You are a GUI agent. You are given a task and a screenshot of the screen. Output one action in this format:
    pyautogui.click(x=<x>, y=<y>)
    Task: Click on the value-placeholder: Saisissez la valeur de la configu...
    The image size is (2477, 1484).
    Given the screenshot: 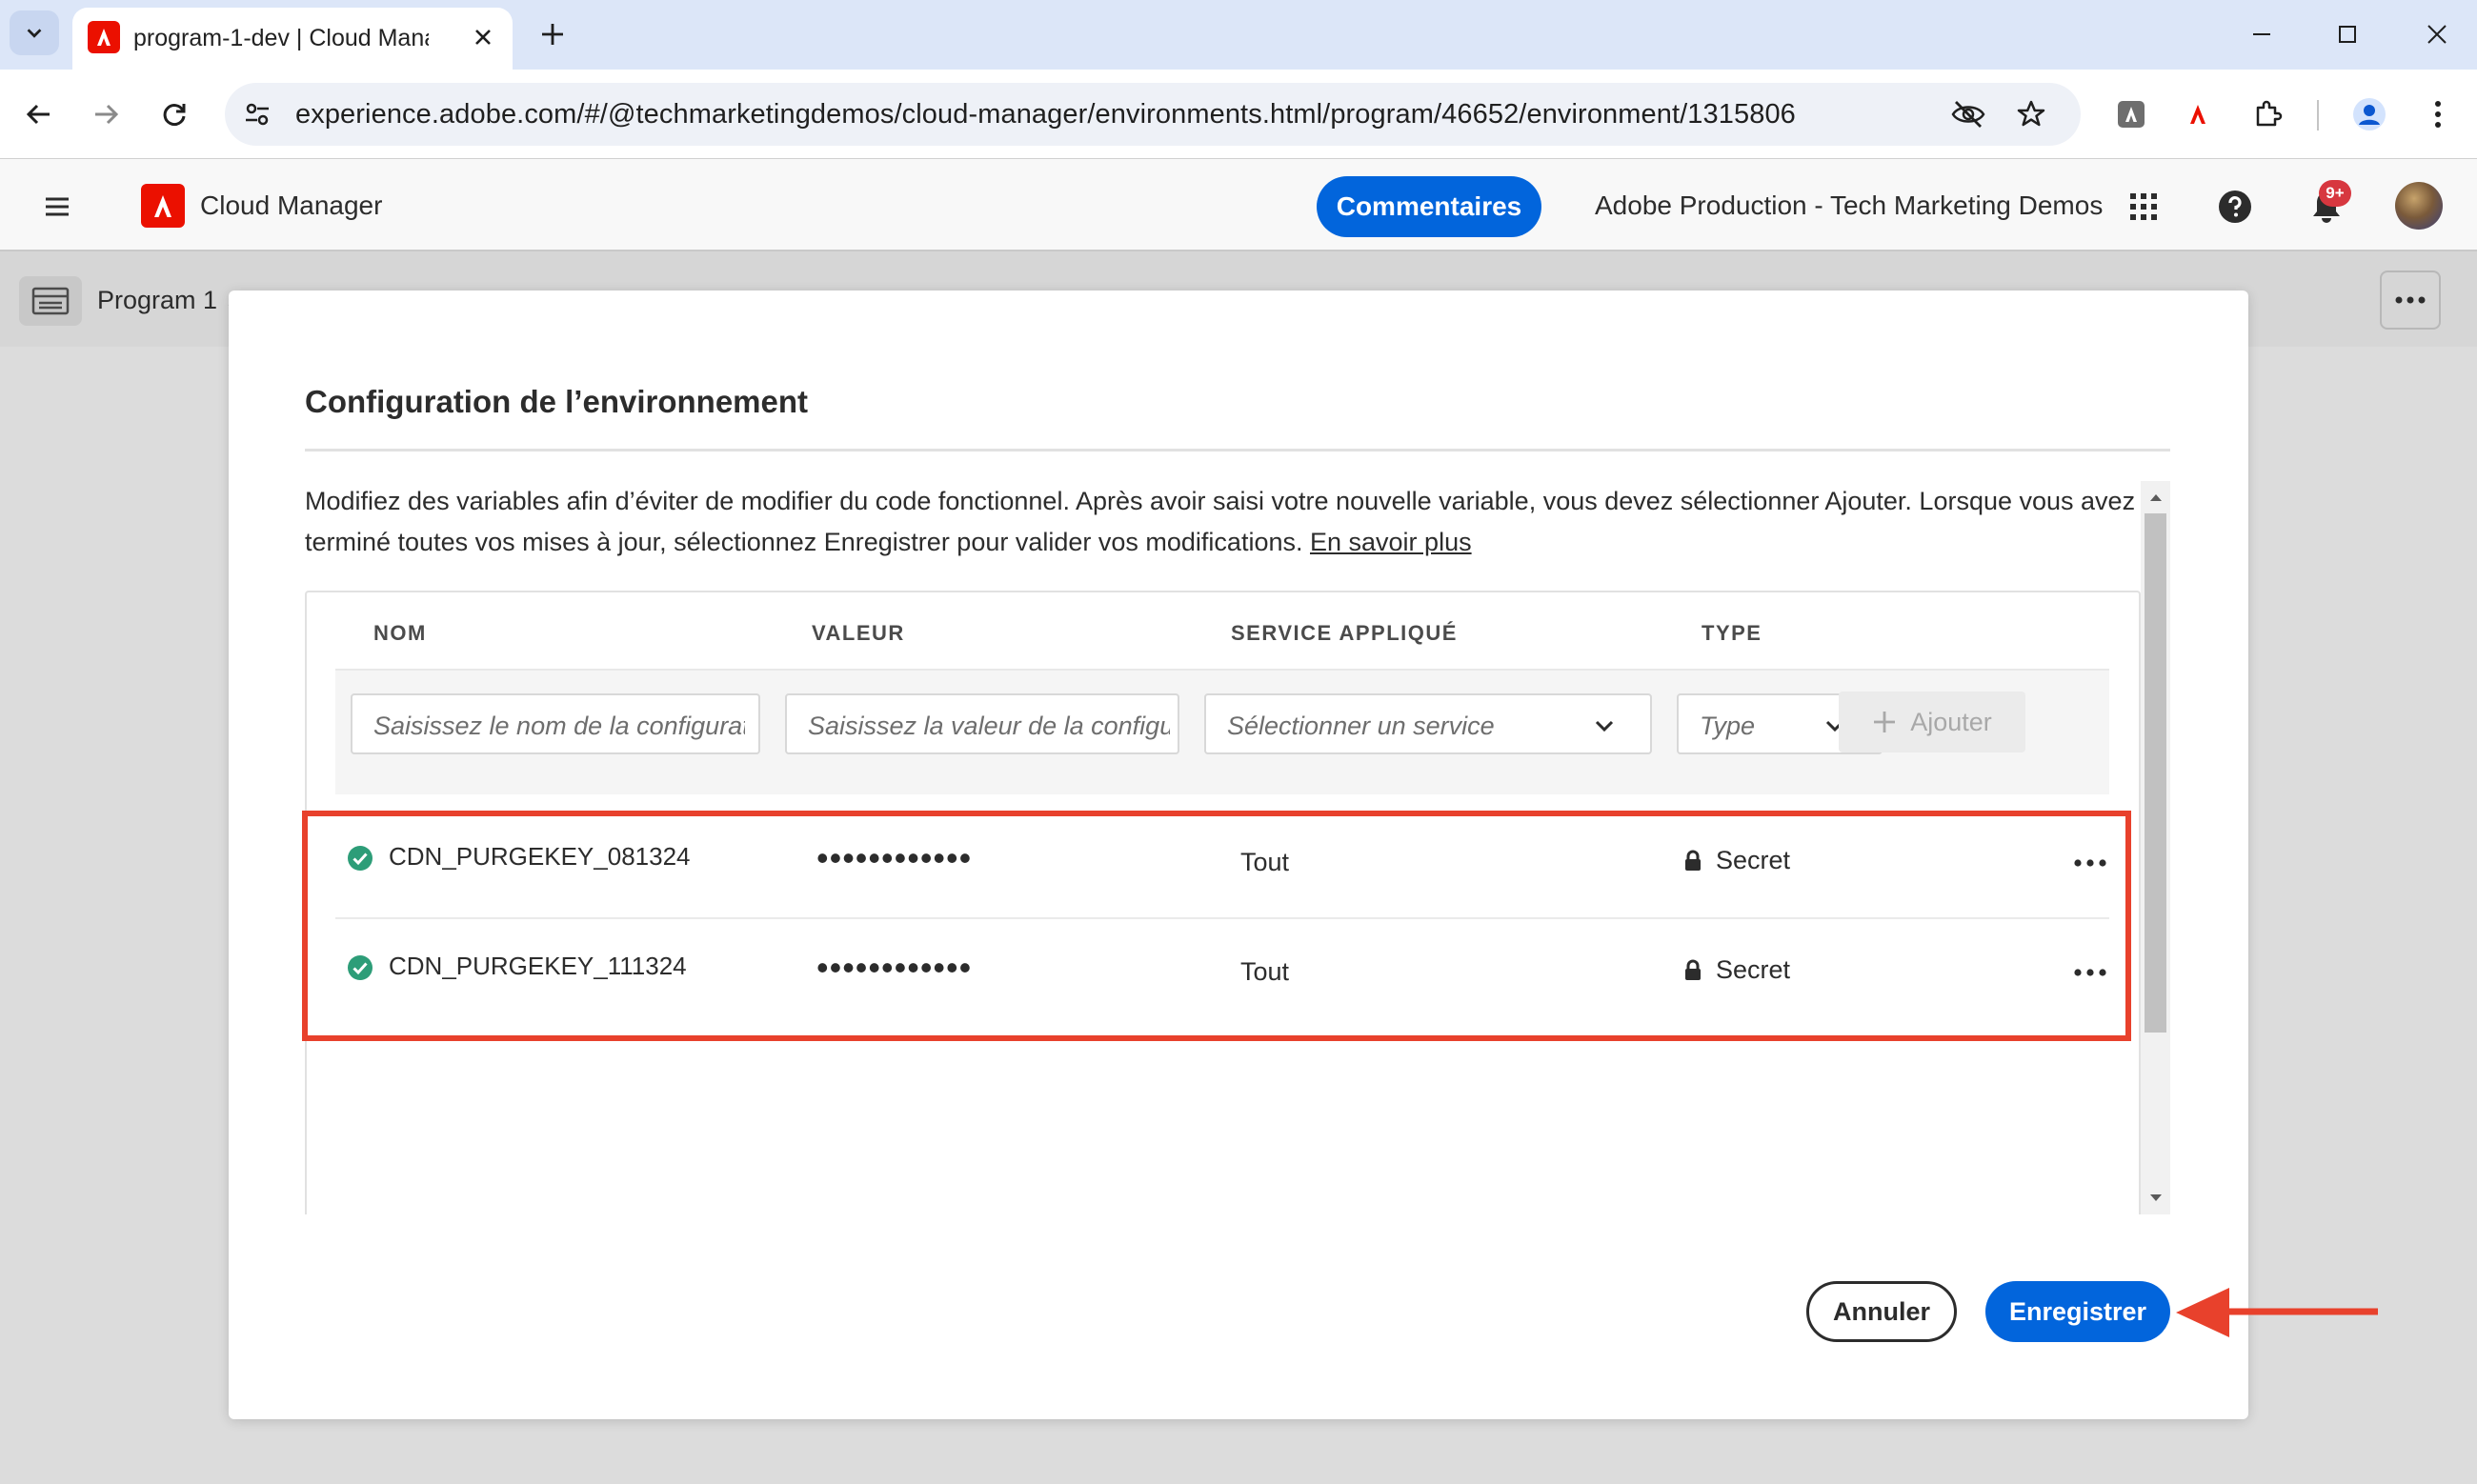 What is the action you would take?
    pyautogui.click(x=989, y=726)
    